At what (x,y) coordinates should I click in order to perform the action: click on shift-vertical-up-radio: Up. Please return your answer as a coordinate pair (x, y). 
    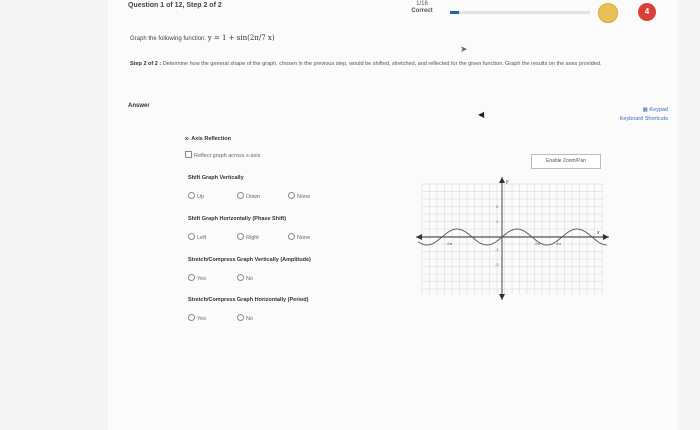
    Looking at the image, I should click on (196, 196).